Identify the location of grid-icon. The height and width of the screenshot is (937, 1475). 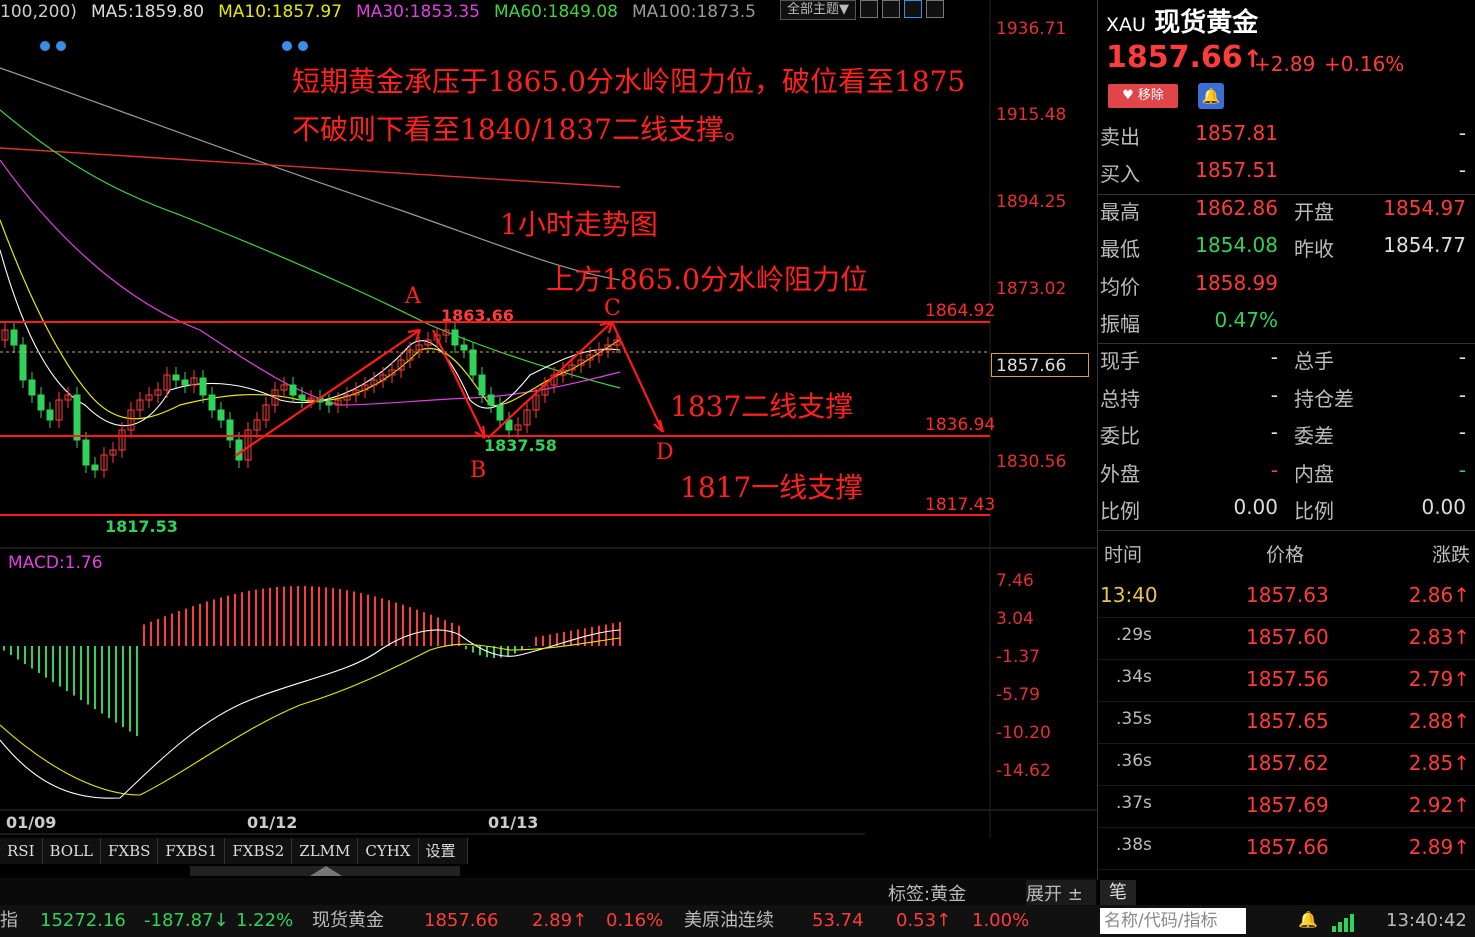
(869, 9).